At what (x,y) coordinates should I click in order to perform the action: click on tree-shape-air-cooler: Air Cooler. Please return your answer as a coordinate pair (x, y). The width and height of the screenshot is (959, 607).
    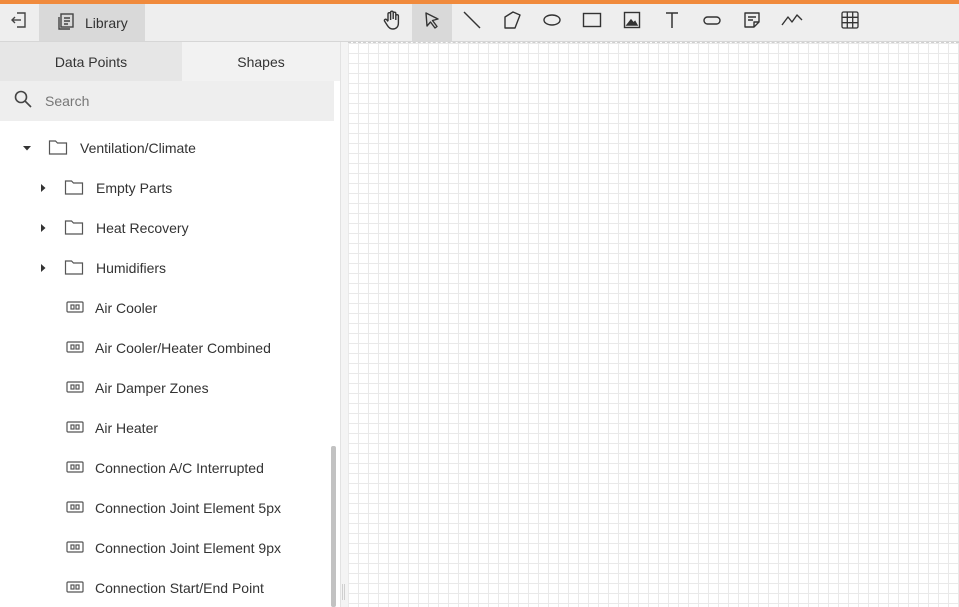
    Looking at the image, I should click on (167, 308).